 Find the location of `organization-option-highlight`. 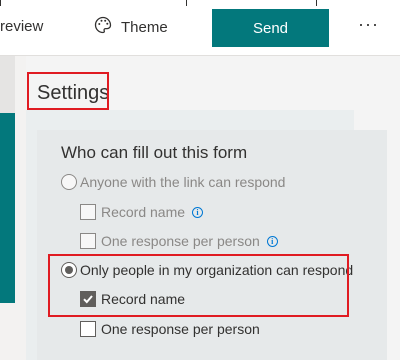

organization-option-highlight is located at coordinates (198, 285).